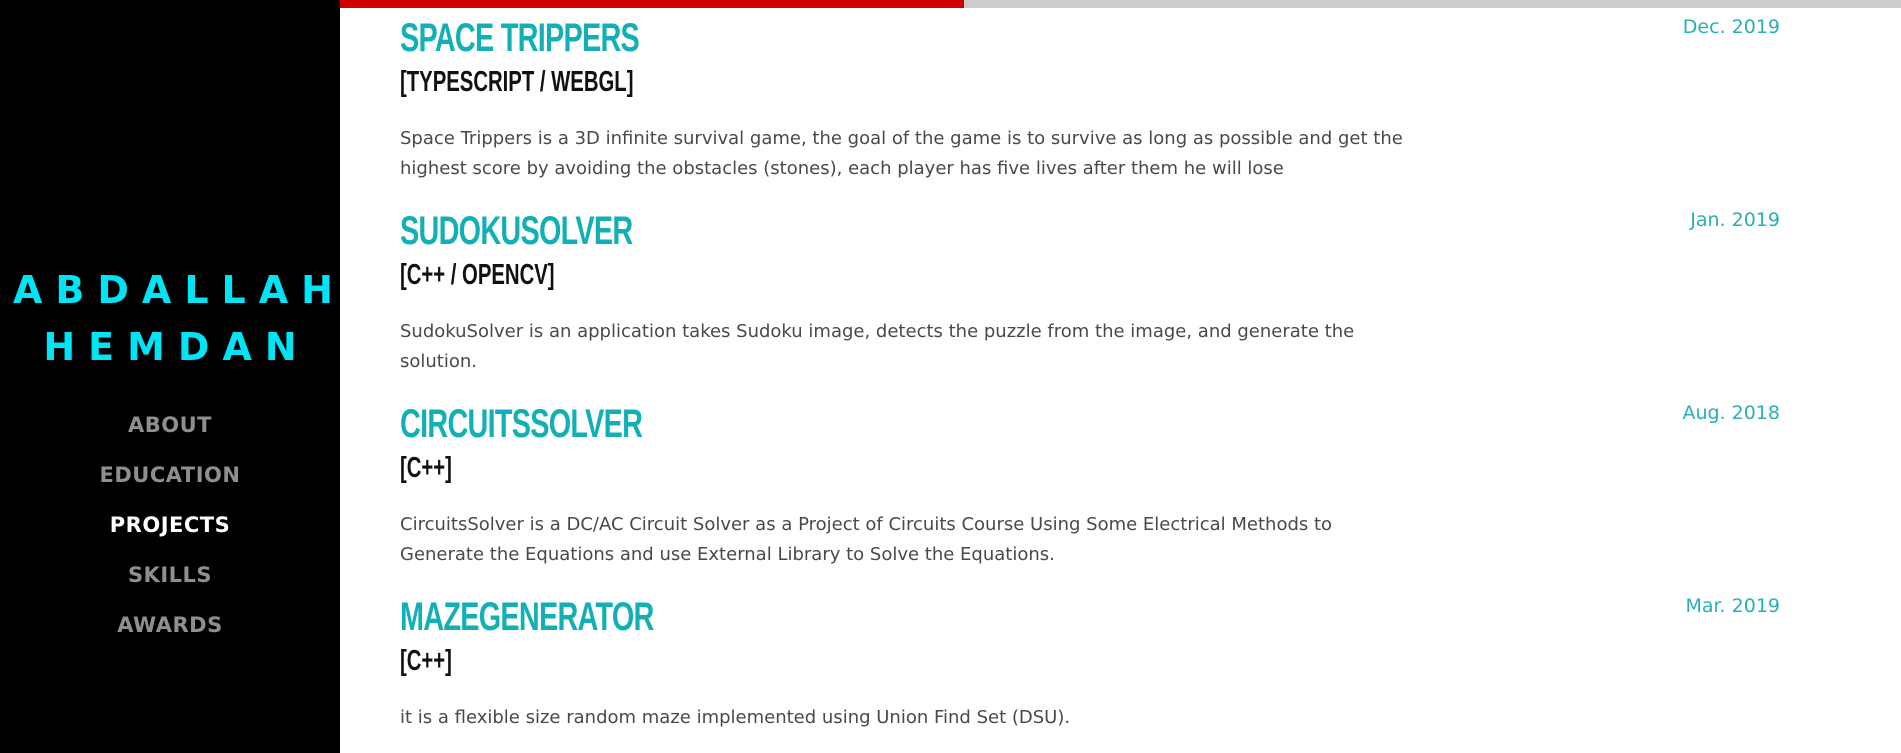 The height and width of the screenshot is (753, 1901). Describe the element at coordinates (1731, 27) in the screenshot. I see `project-date: Dec. 2019` at that location.